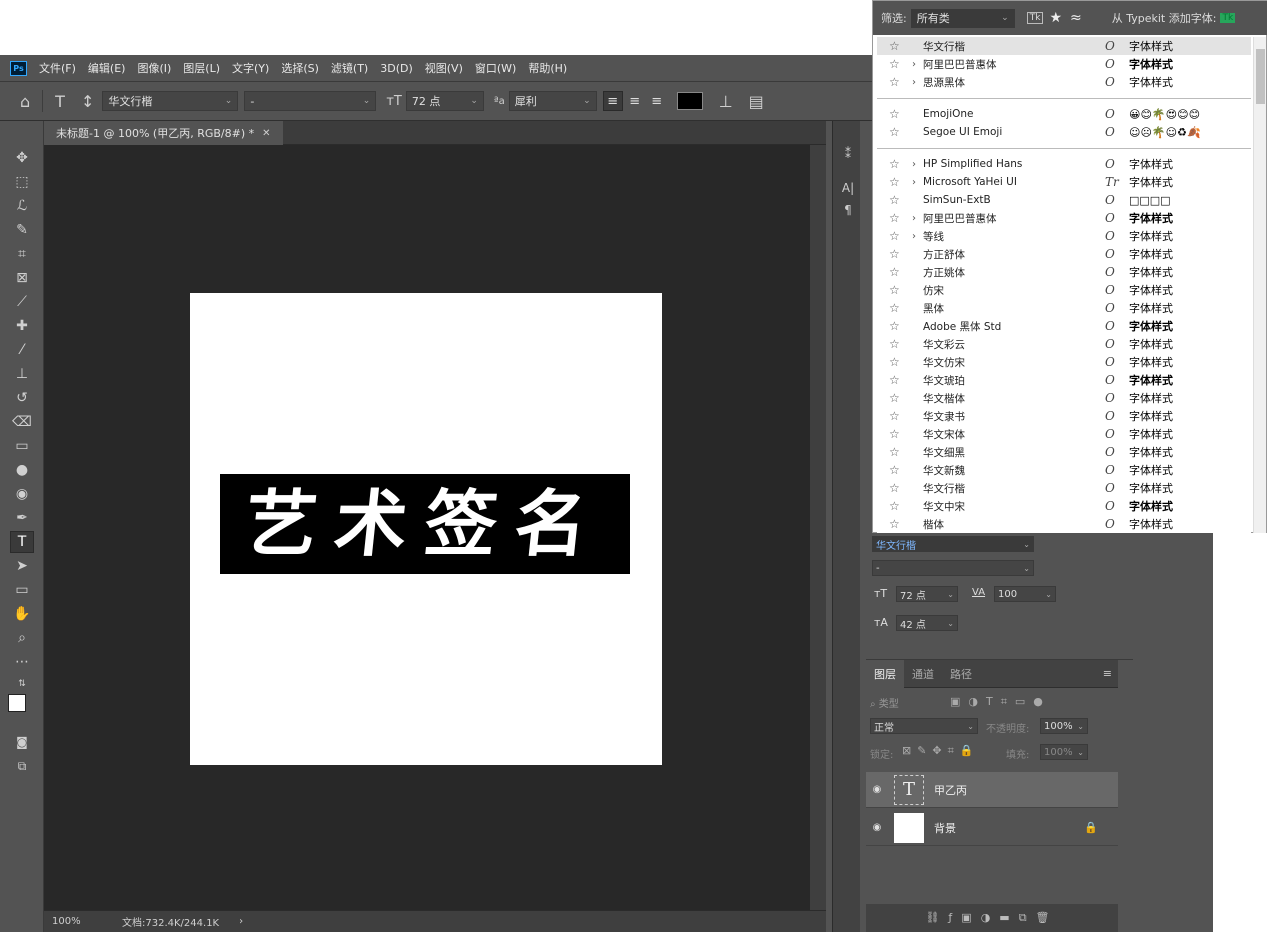  I want to click on text-layer-content: 艺术签名, so click(425, 524).